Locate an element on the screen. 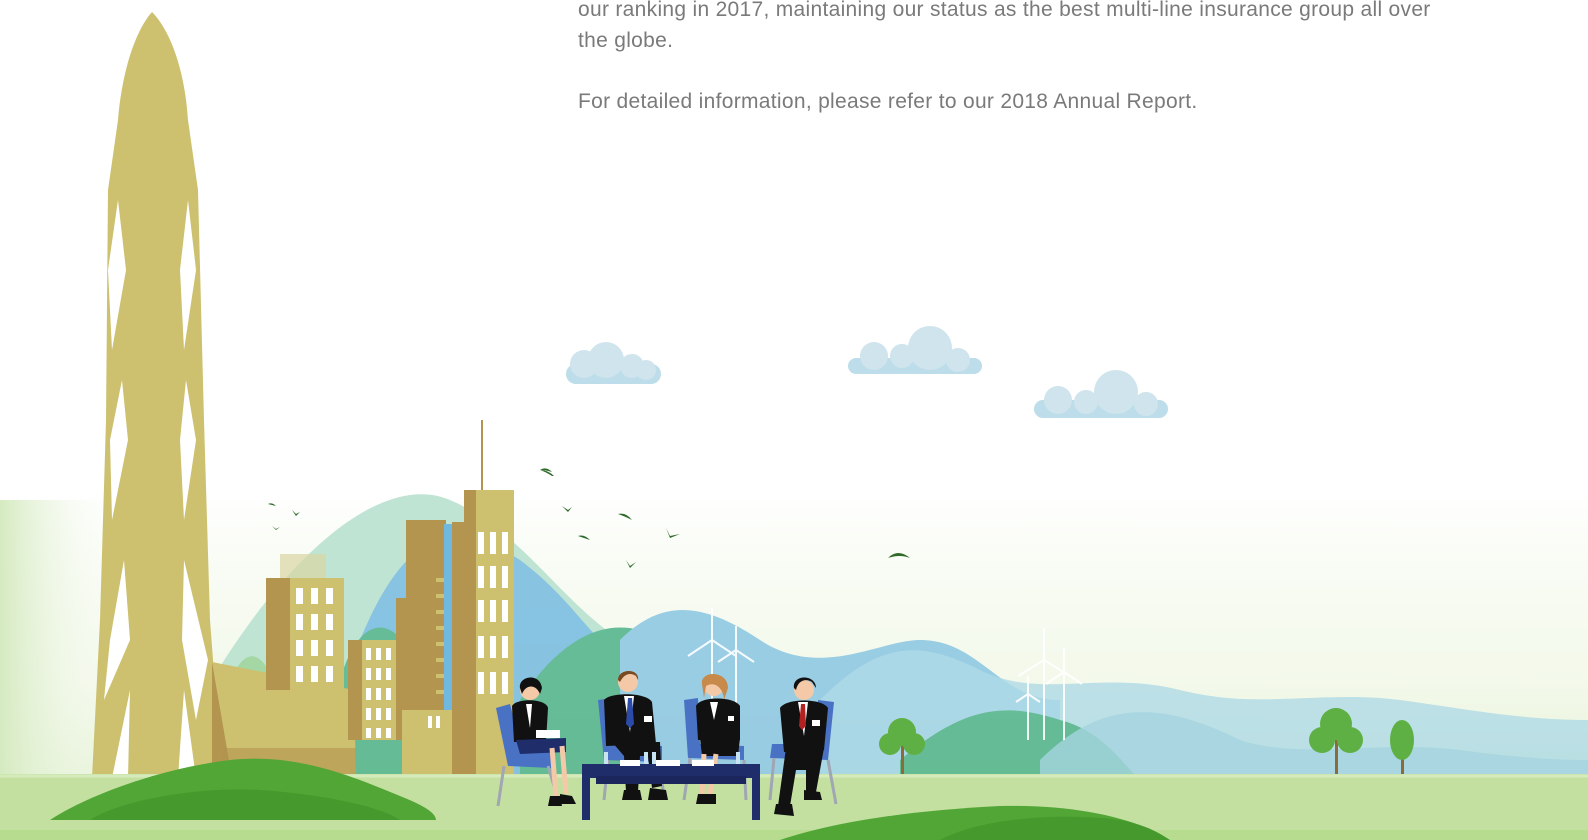  landmark-tower is located at coordinates (157, 395).